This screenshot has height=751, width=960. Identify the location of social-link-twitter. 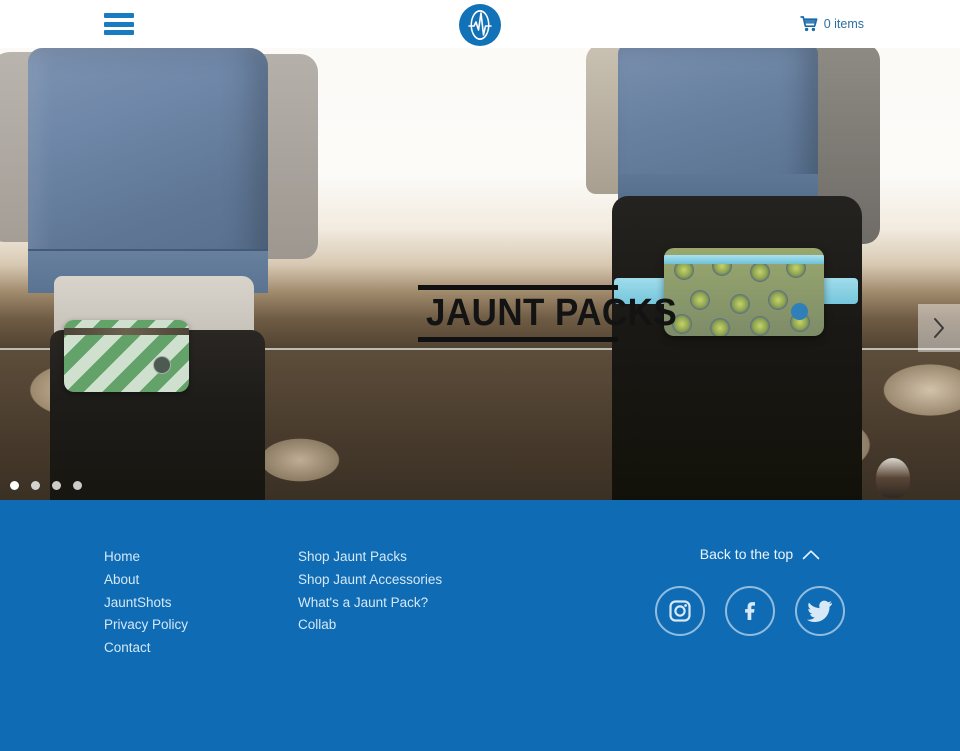
(820, 611).